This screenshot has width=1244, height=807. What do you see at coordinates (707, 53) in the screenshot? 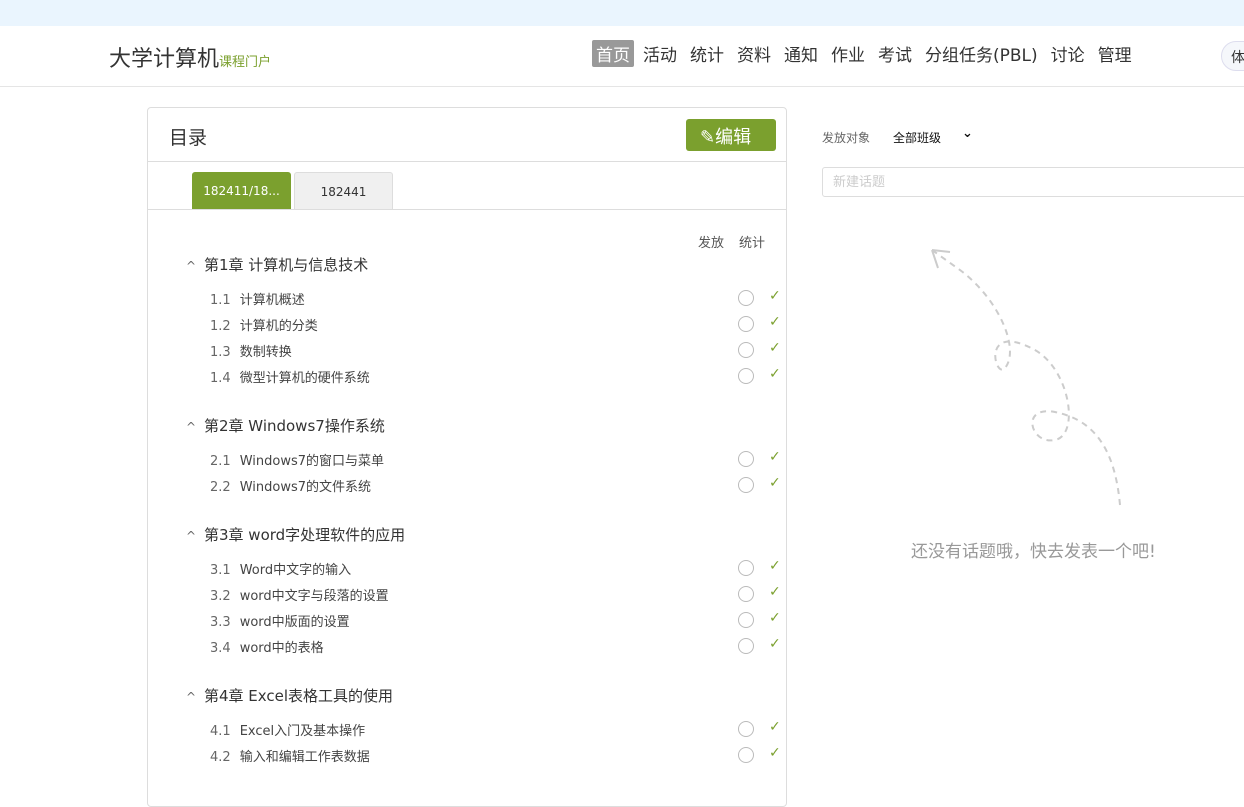
I see `nav-item: 统计` at bounding box center [707, 53].